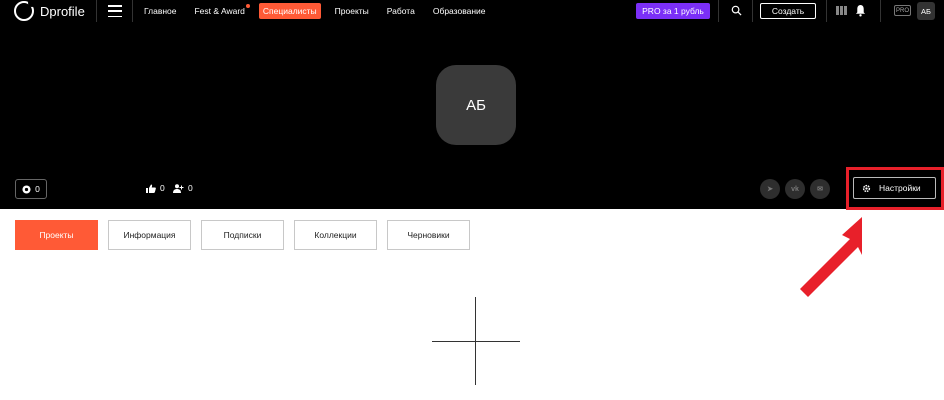  What do you see at coordinates (115, 11) in the screenshot?
I see `menu-icon` at bounding box center [115, 11].